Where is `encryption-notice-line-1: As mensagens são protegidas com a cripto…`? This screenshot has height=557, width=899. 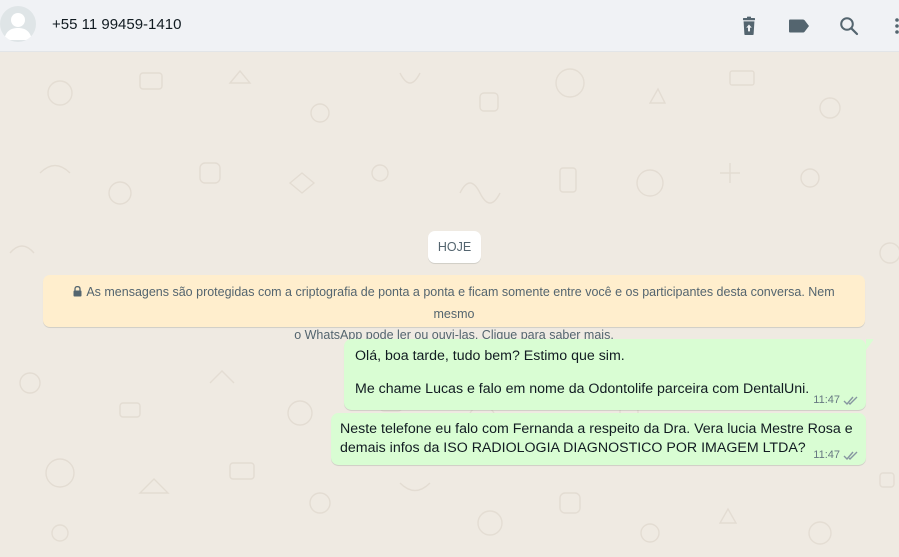
encryption-notice-line-1: As mensagens são protegidas com a cripto… is located at coordinates (454, 303).